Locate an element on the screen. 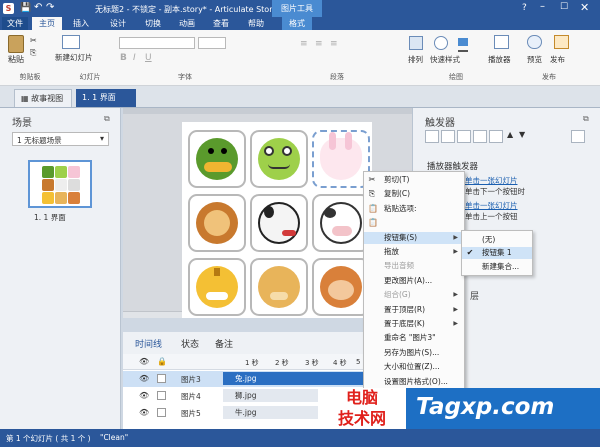 This screenshot has width=600, height=447. context-menu-item: 📋 is located at coordinates (414, 223).